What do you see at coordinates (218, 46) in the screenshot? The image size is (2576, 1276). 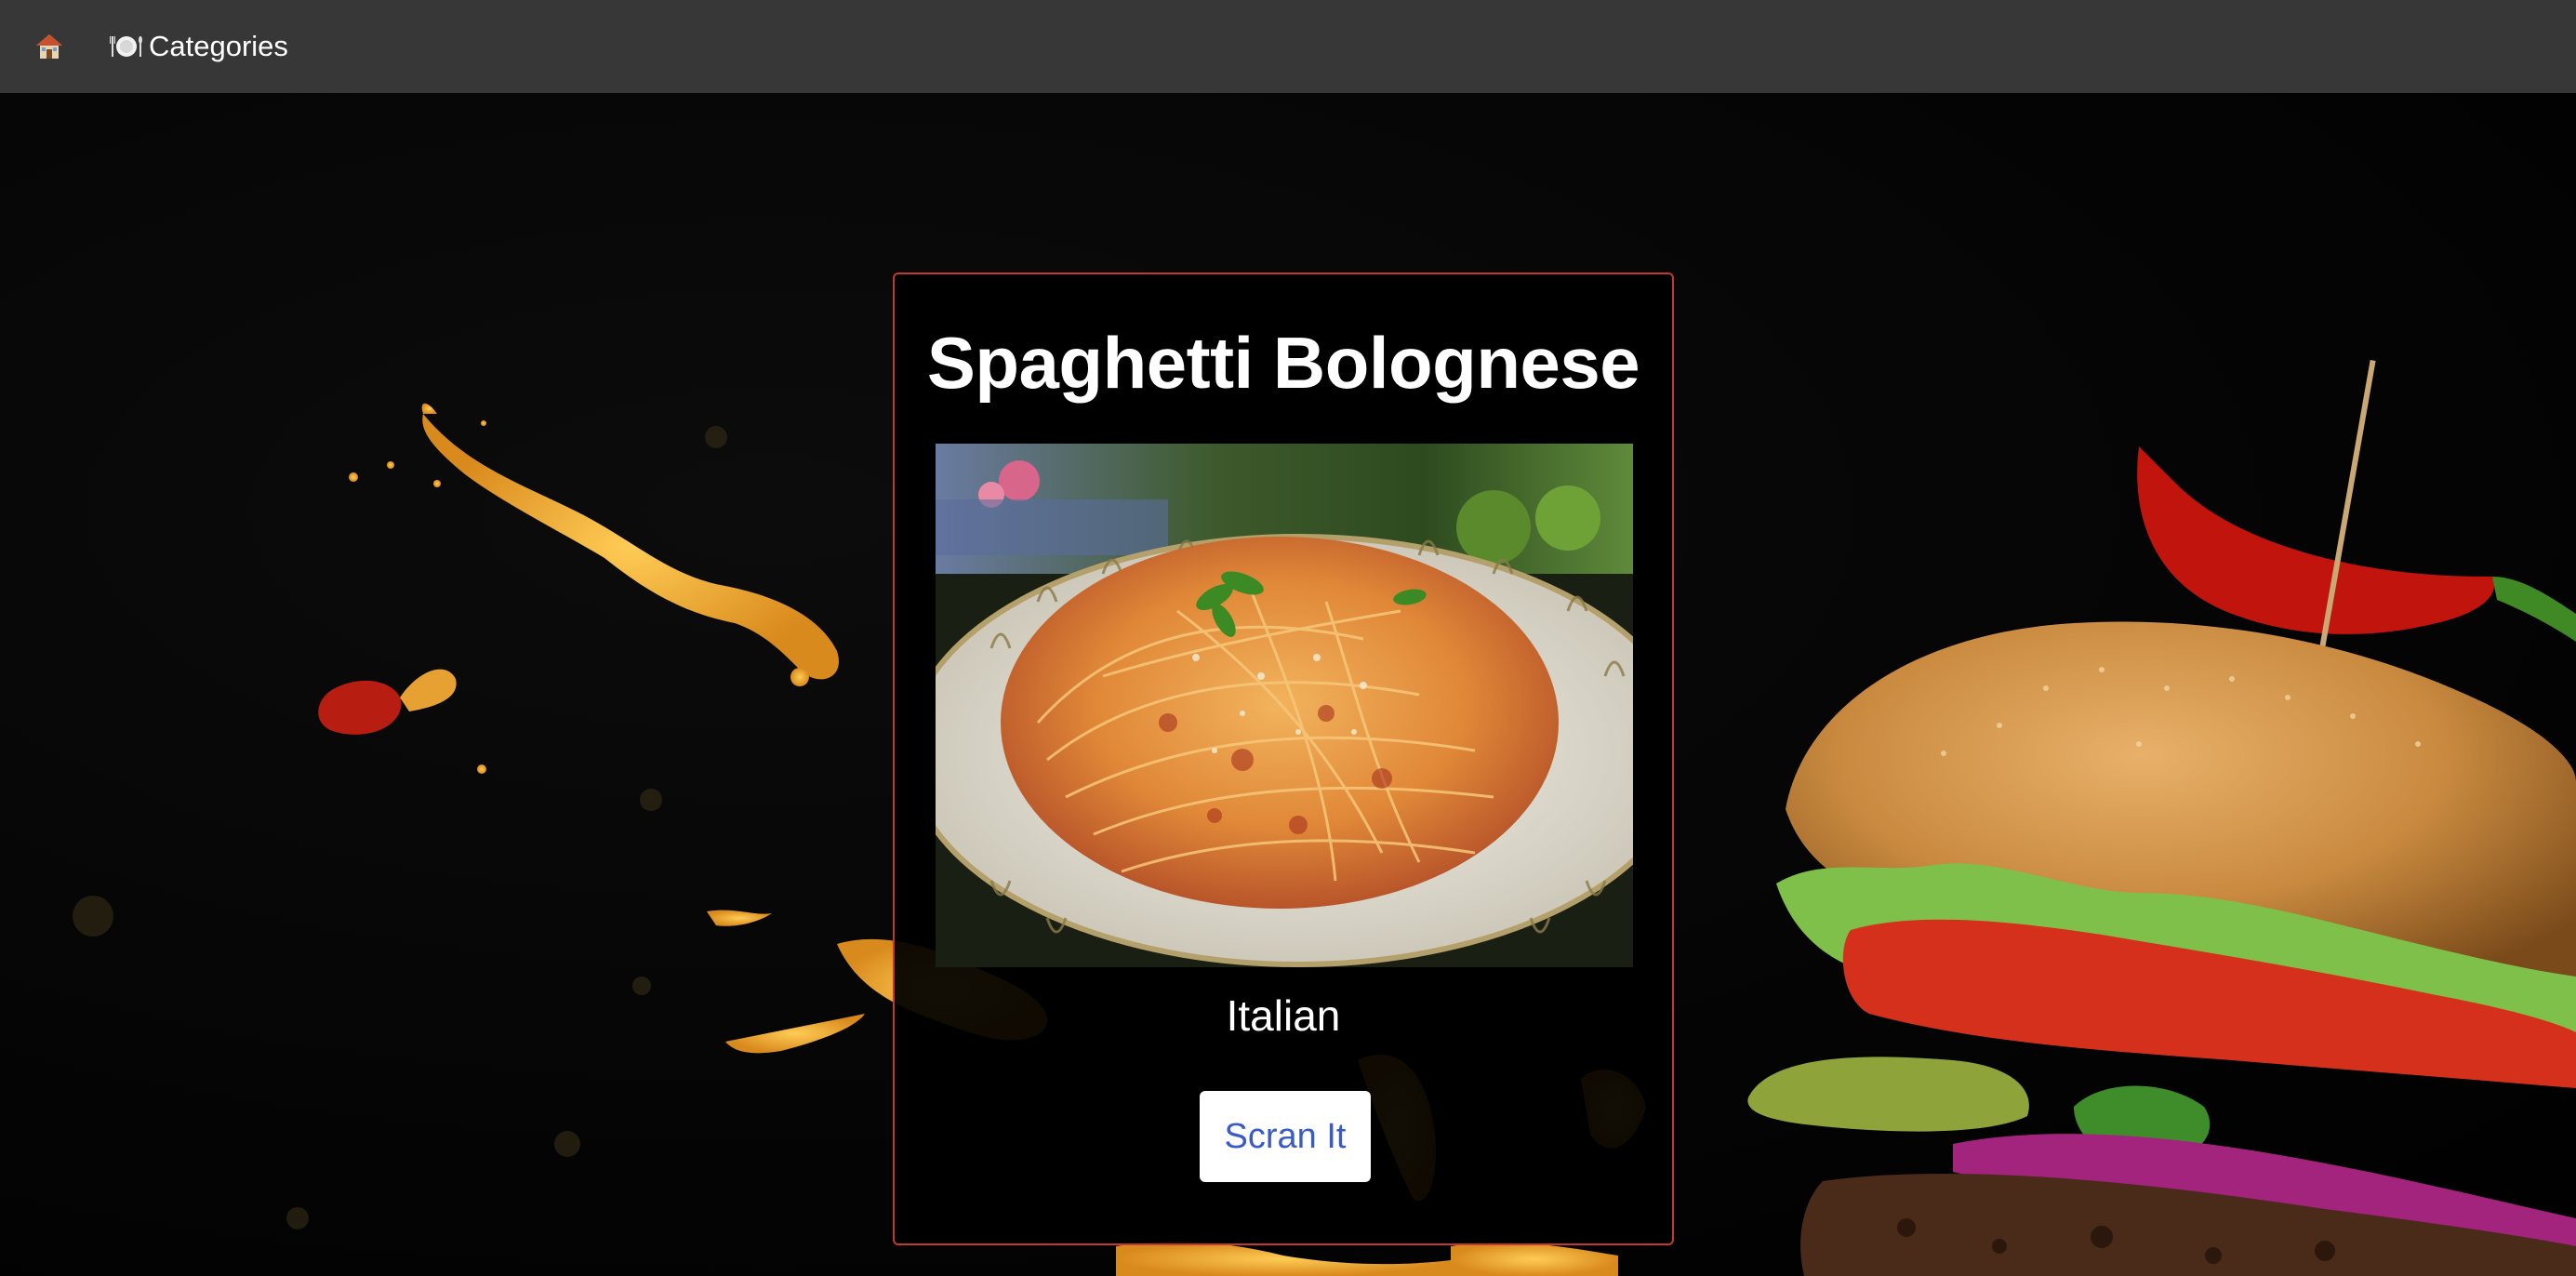 I see `categories-label: Categories` at bounding box center [218, 46].